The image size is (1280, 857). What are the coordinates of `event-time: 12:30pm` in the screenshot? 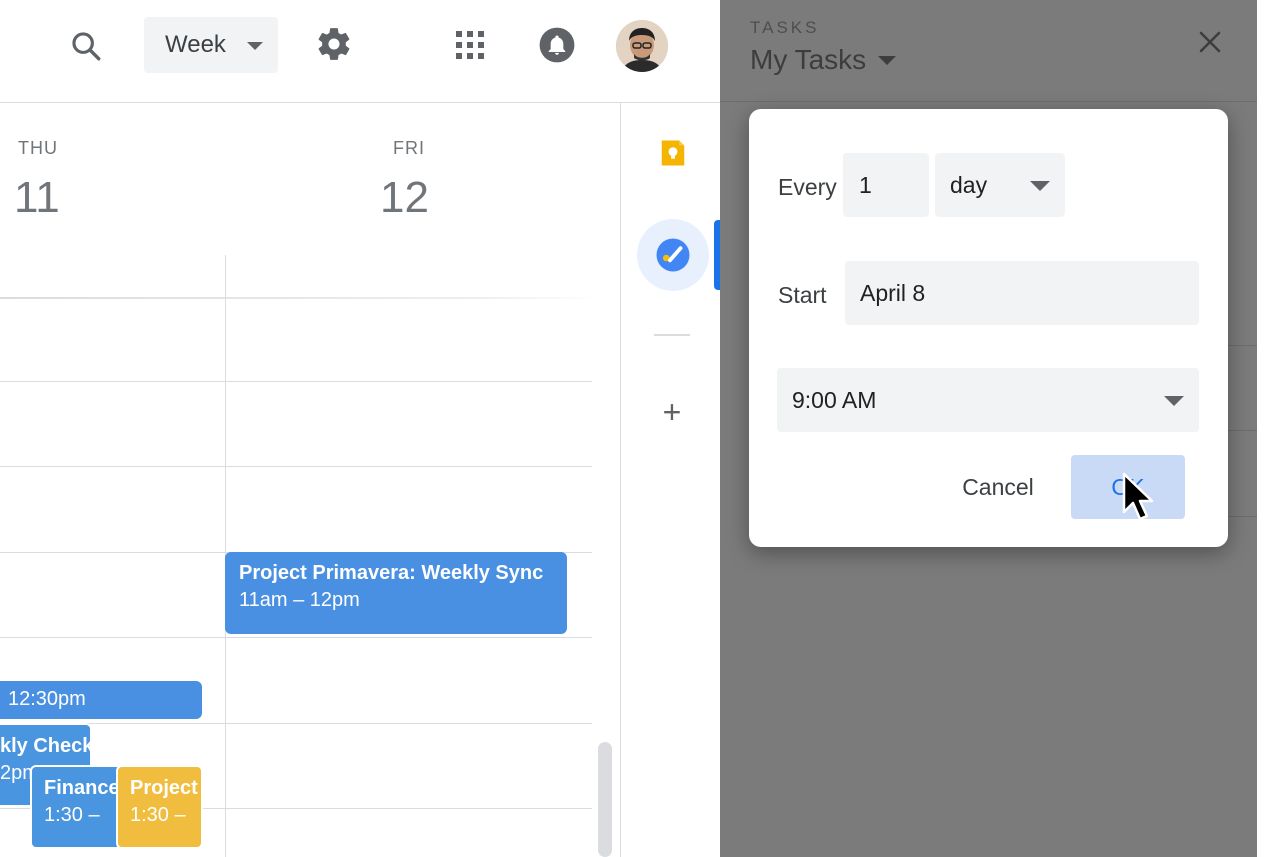 It's located at (47, 699).